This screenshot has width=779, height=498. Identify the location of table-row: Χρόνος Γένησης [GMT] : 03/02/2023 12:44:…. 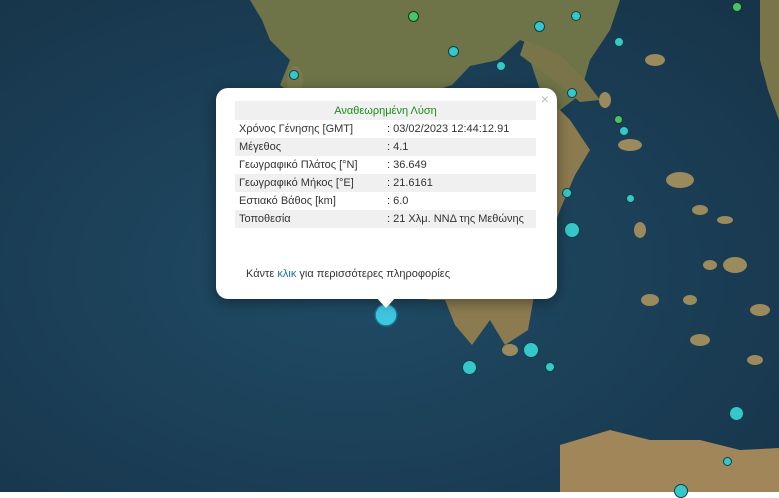
(385, 129).